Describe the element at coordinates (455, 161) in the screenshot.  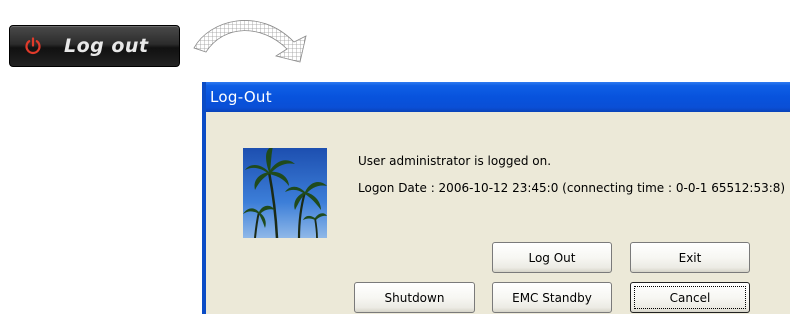
I see `logged-on-user-text: User administrator is logged on.` at that location.